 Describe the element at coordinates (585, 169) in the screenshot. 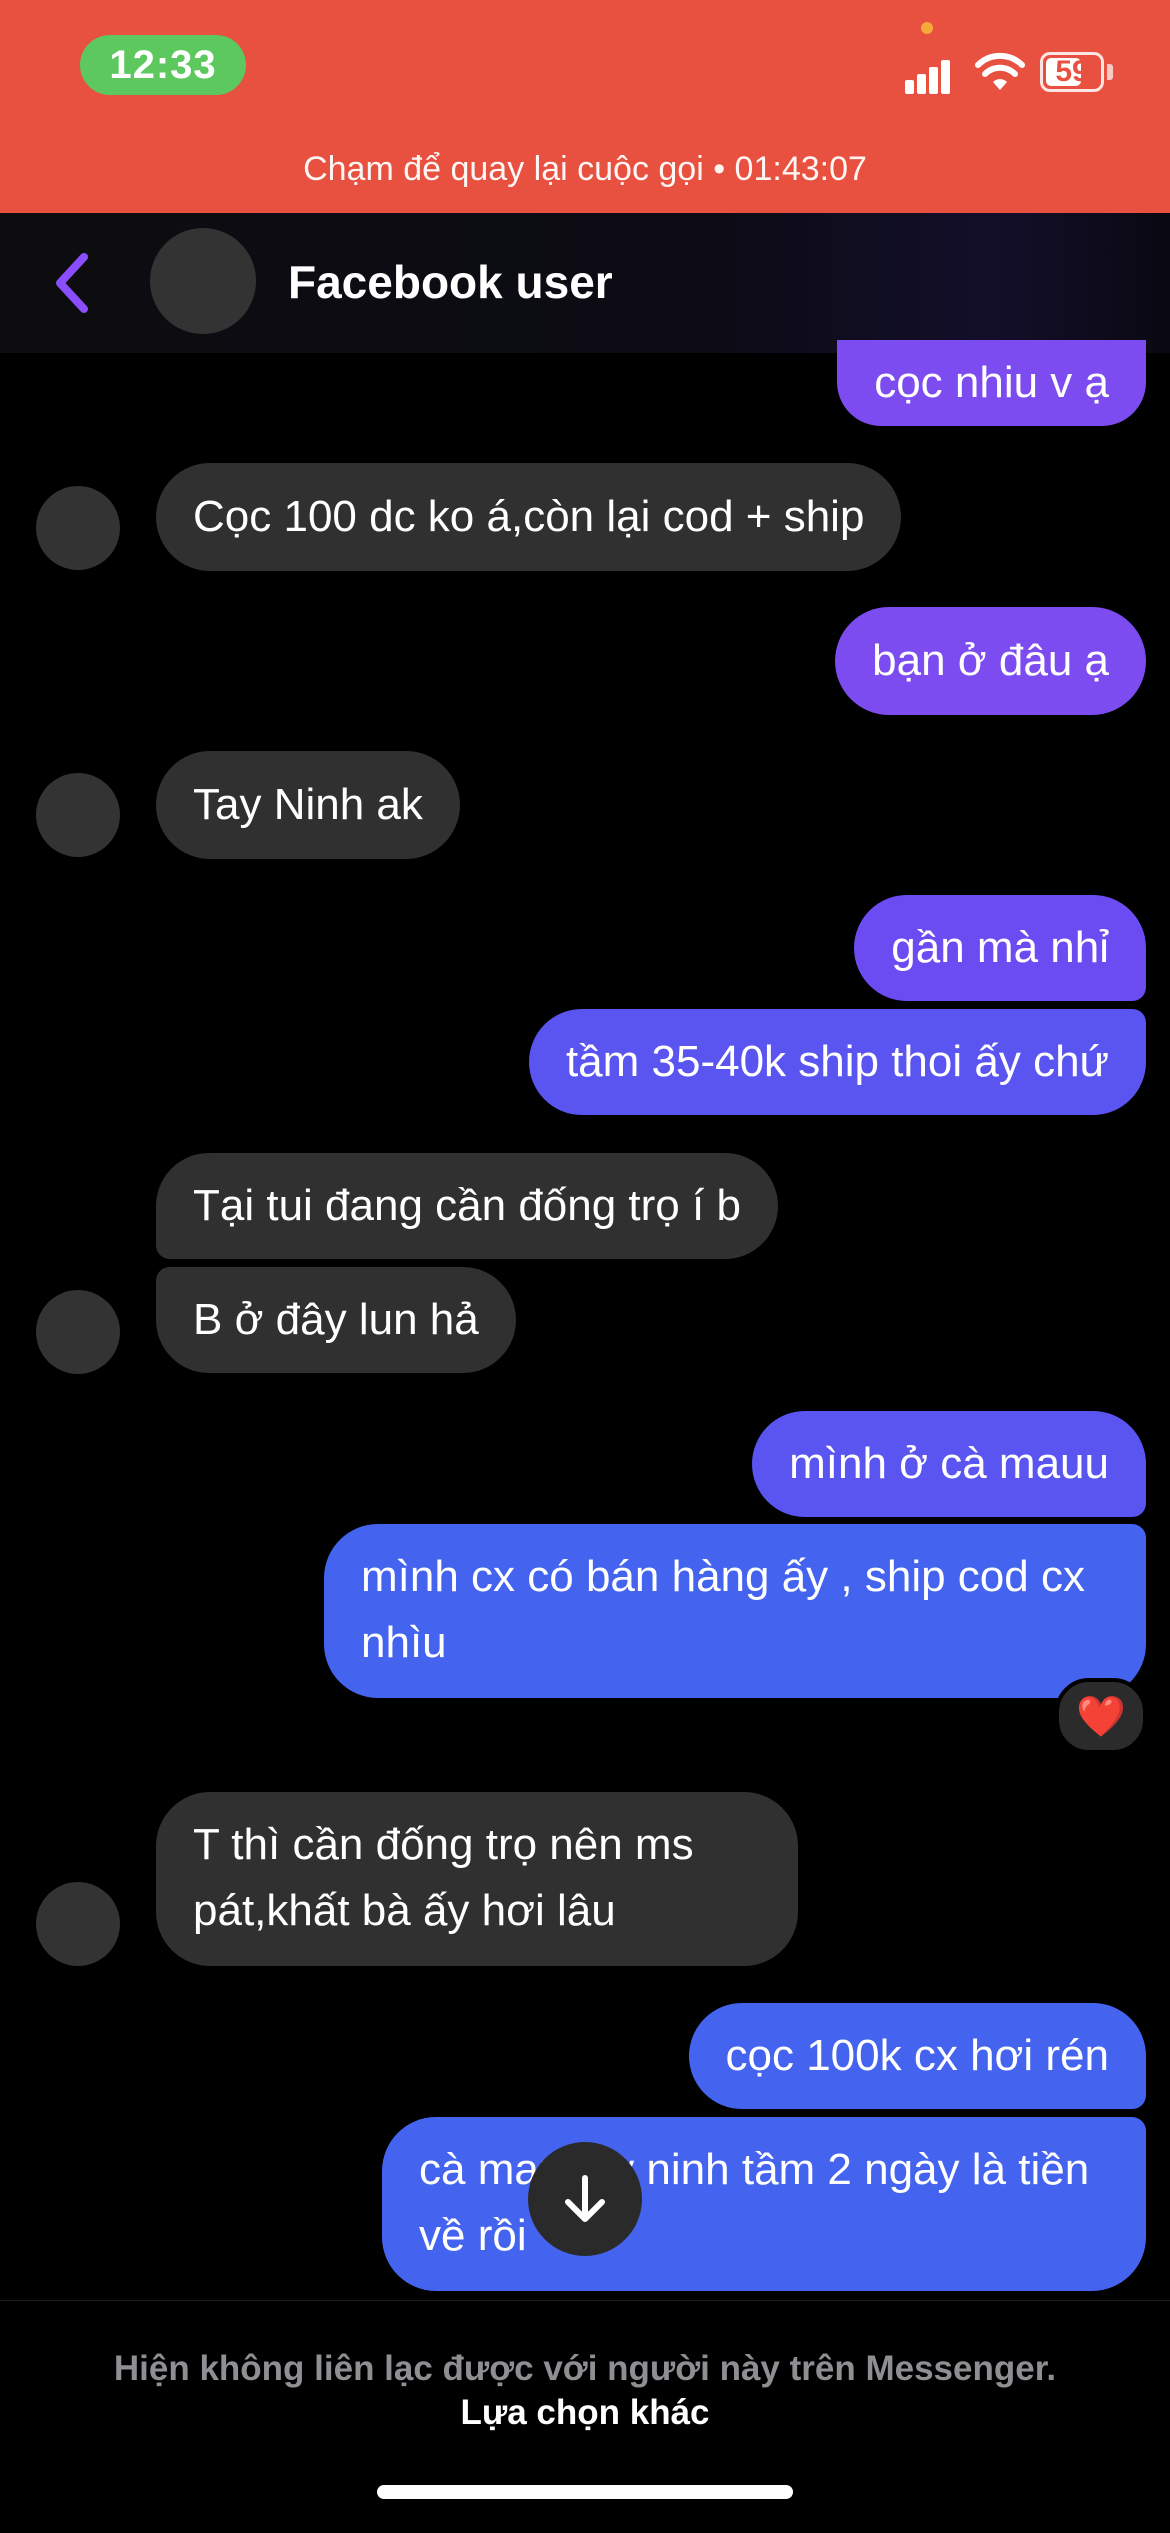

I see `return-to-call-text: Chạm để quay lại cuộc gọi • 01:43:07` at that location.